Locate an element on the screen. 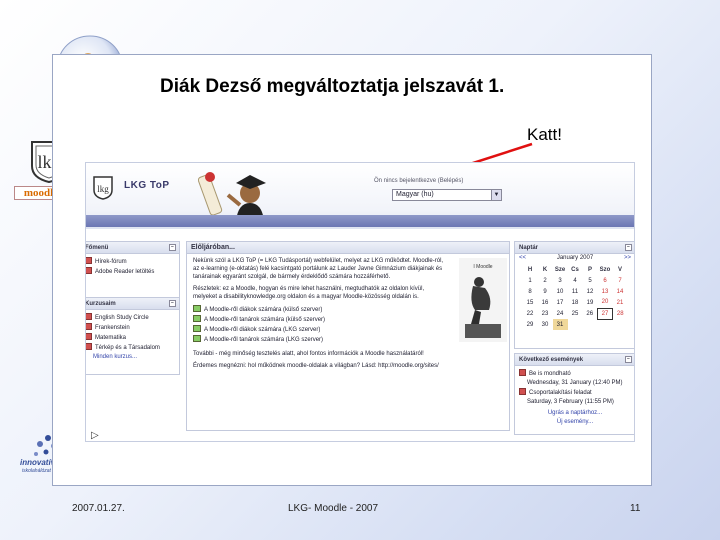  calendar-day: 11 is located at coordinates (575, 291).